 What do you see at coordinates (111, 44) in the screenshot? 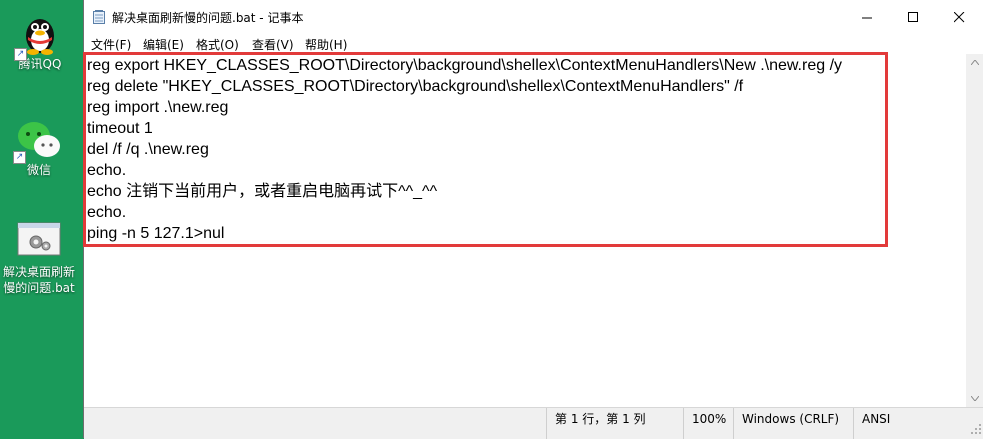
I see `menu-file: 文件(F)` at bounding box center [111, 44].